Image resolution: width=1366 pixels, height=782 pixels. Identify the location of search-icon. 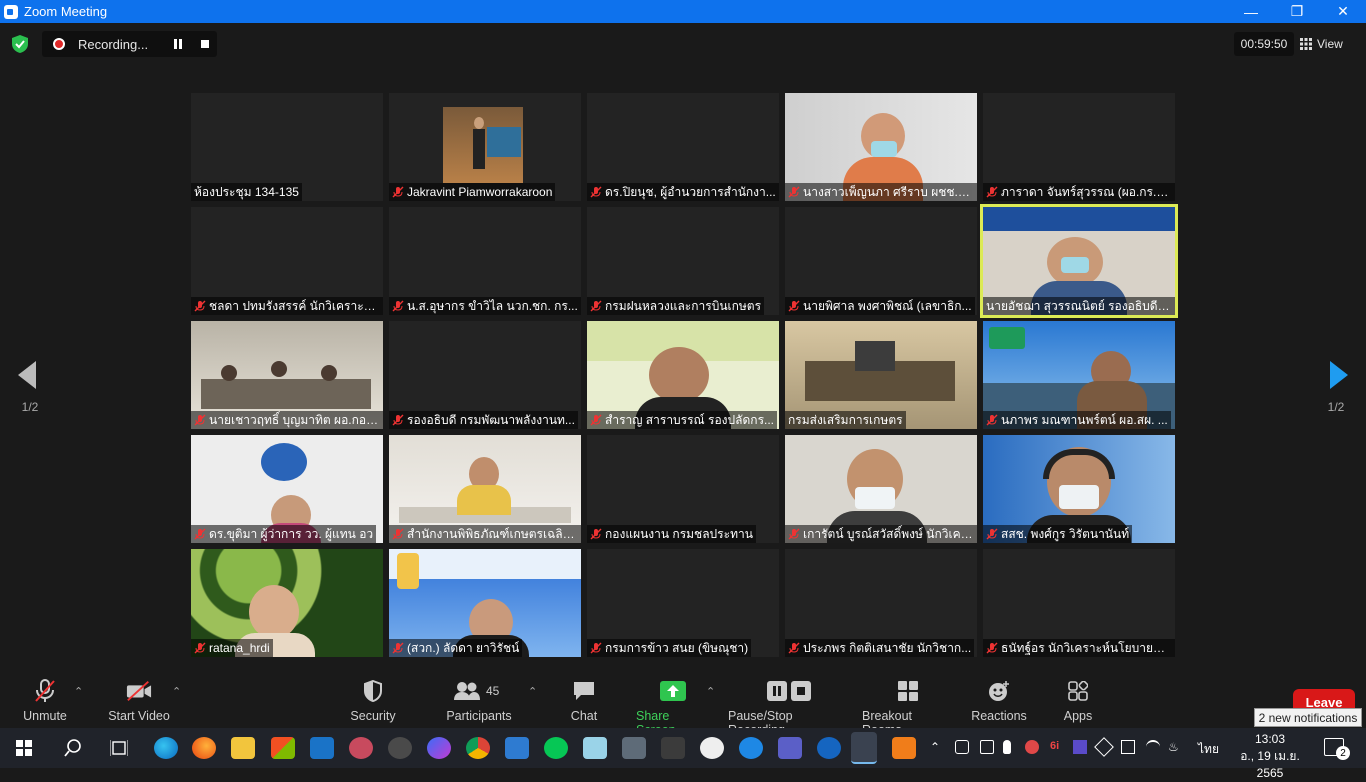
(73, 748).